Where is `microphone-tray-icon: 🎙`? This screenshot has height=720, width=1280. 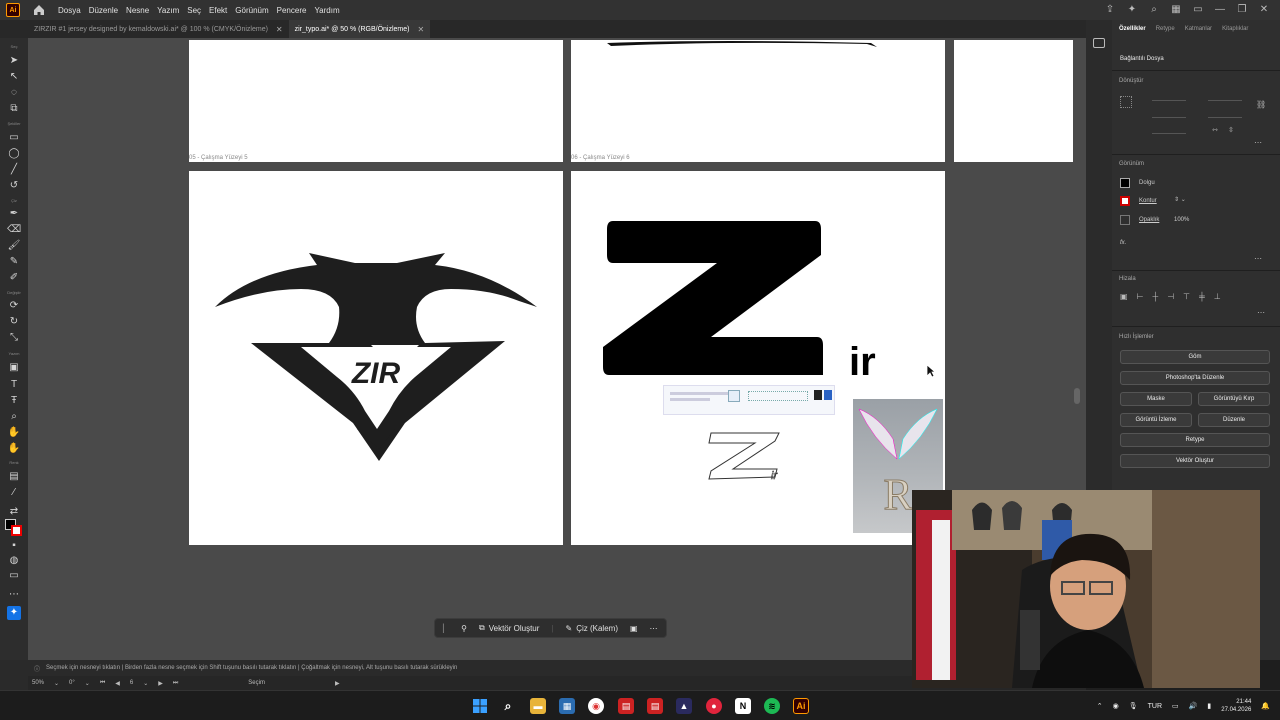 microphone-tray-icon: 🎙 is located at coordinates (1133, 706).